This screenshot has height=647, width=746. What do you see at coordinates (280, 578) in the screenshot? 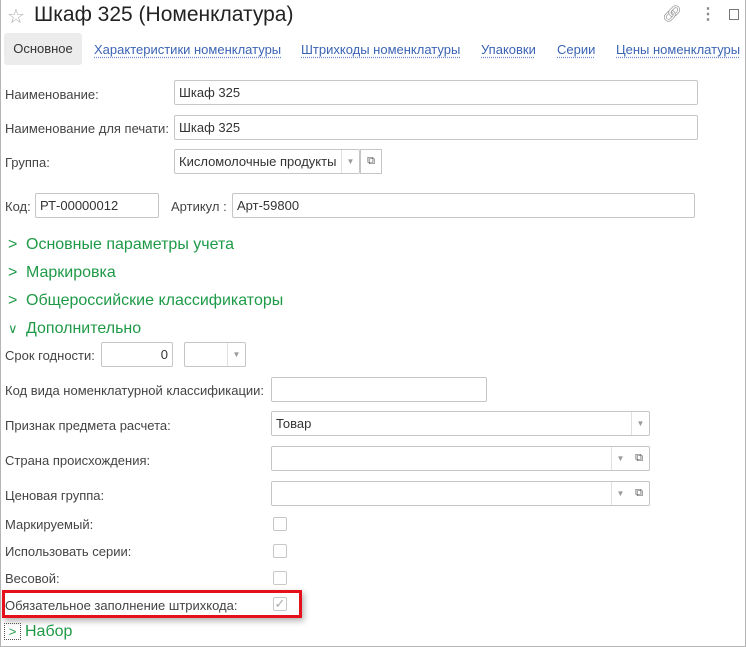
I see `weighted-checkbox` at bounding box center [280, 578].